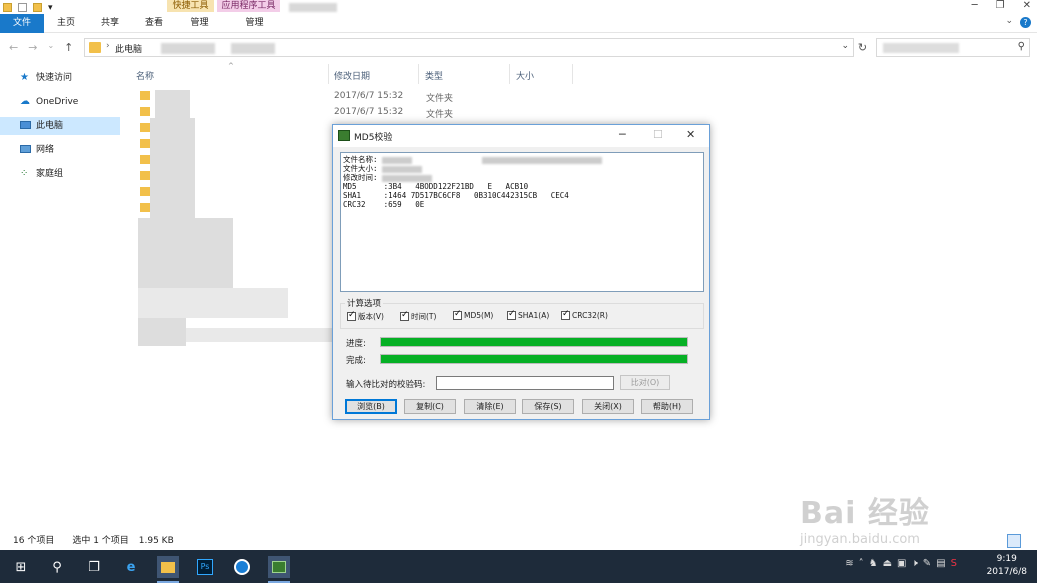  I want to click on qa-dropdown-icon: ▾, so click(51, 7).